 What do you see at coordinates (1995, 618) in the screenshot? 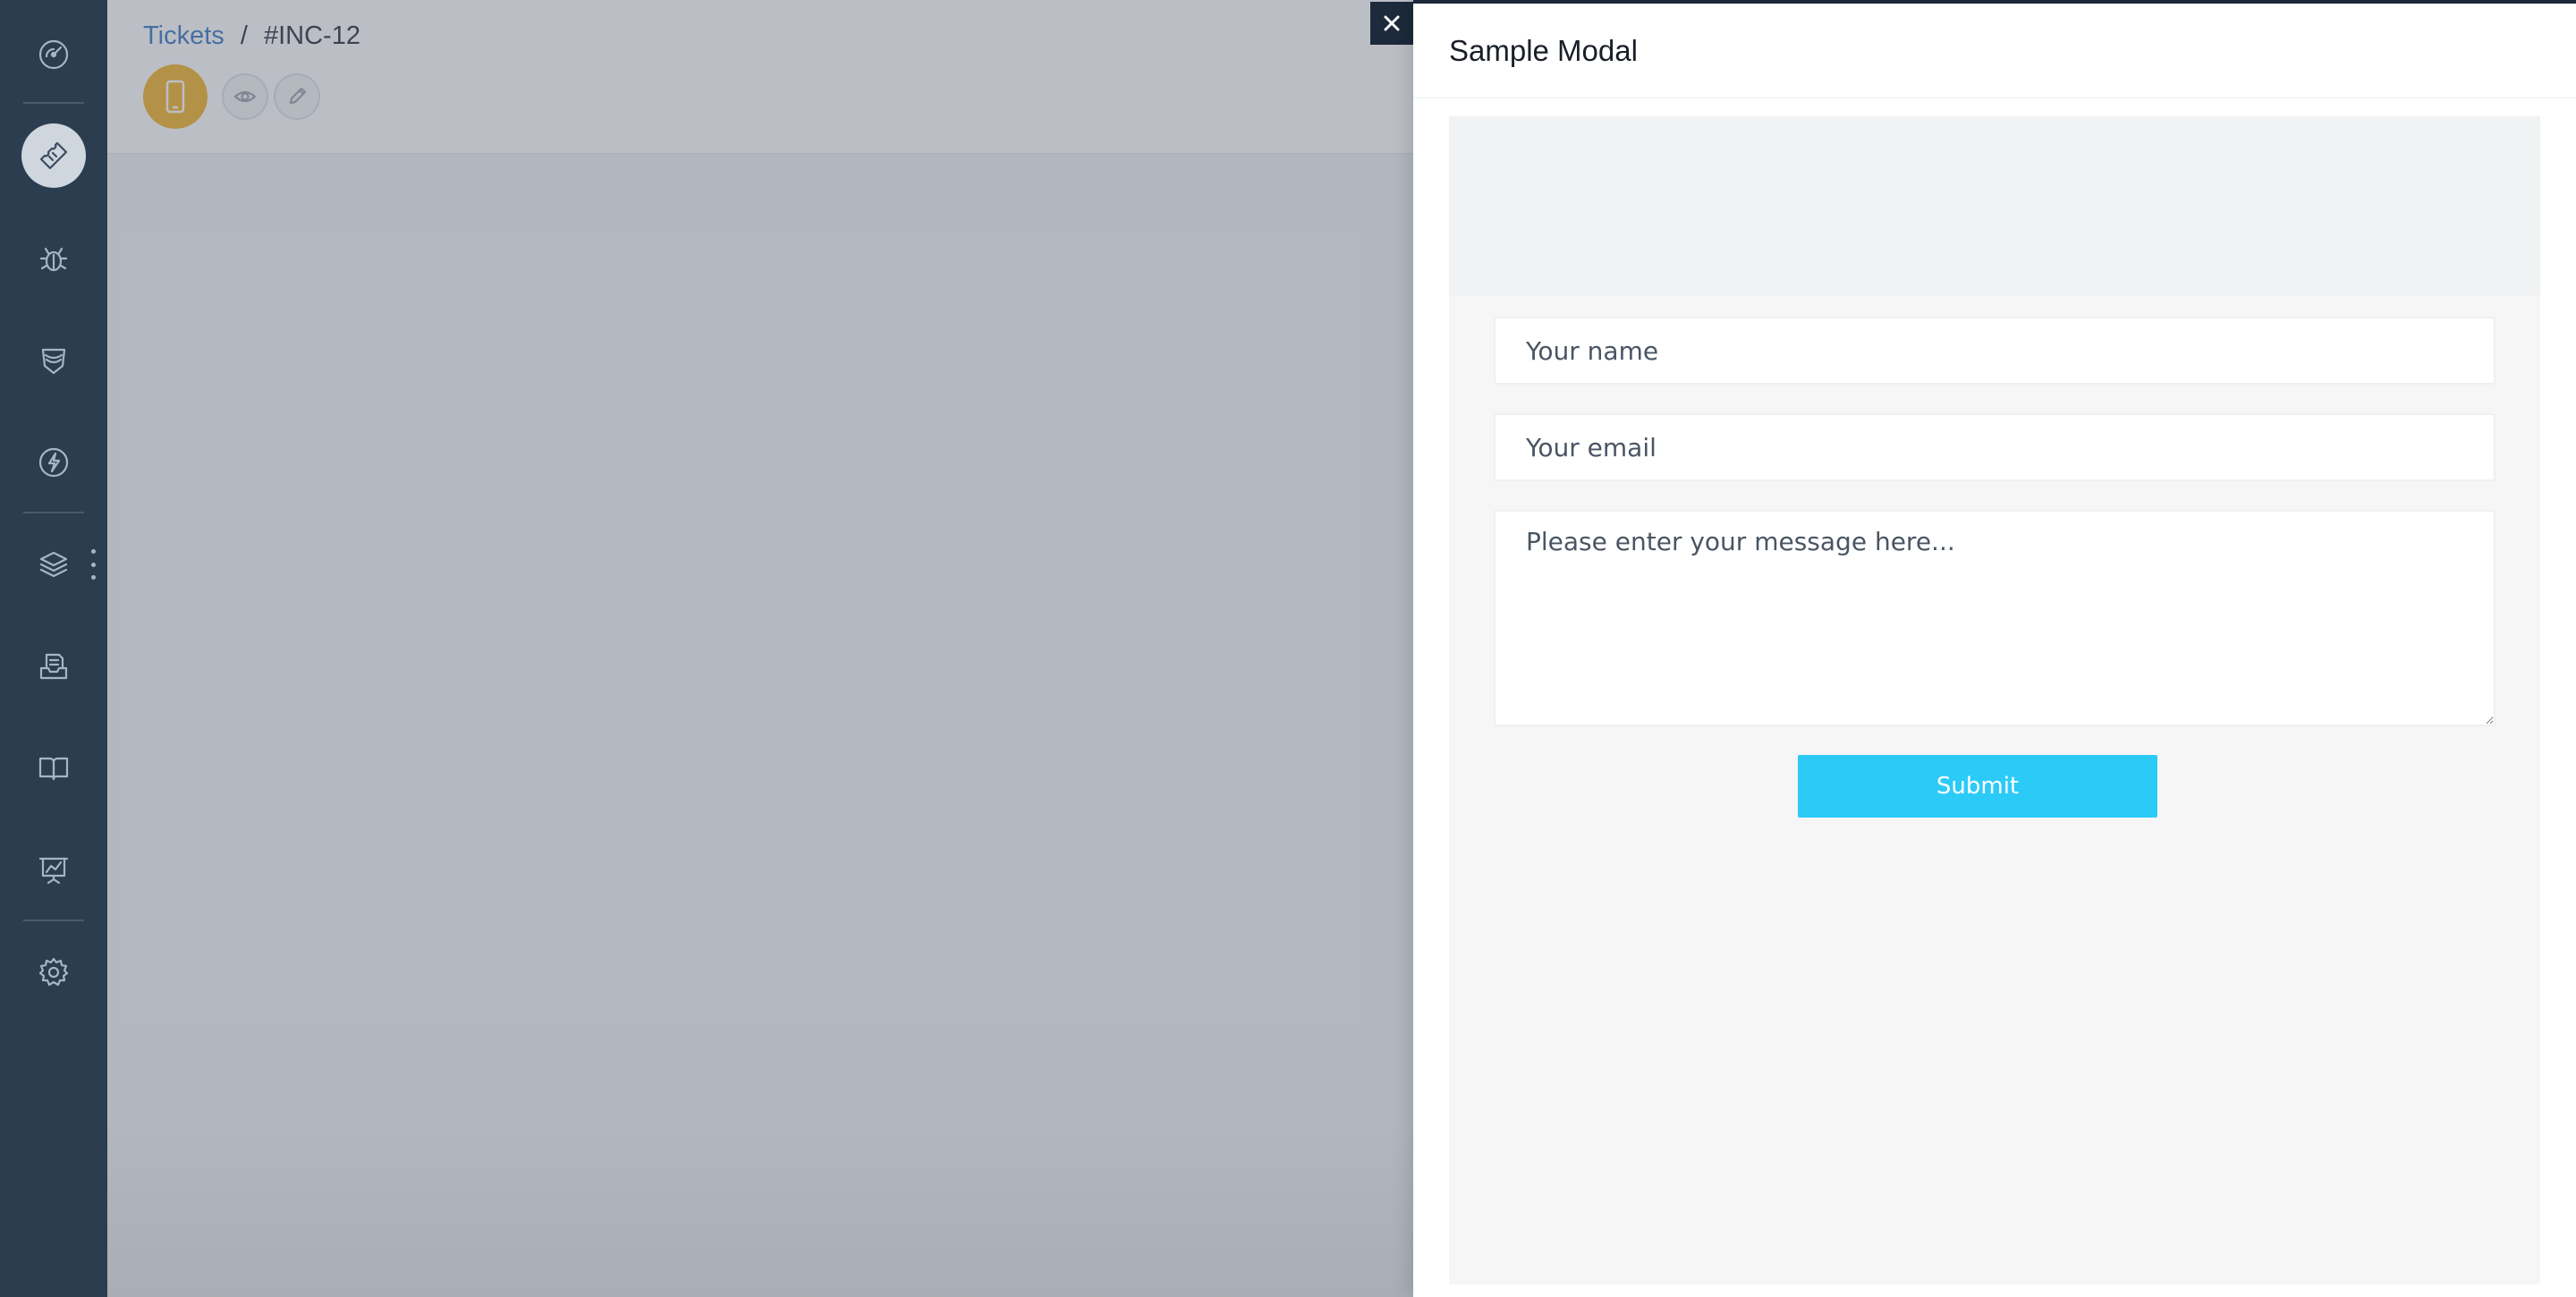
I see `message-field` at bounding box center [1995, 618].